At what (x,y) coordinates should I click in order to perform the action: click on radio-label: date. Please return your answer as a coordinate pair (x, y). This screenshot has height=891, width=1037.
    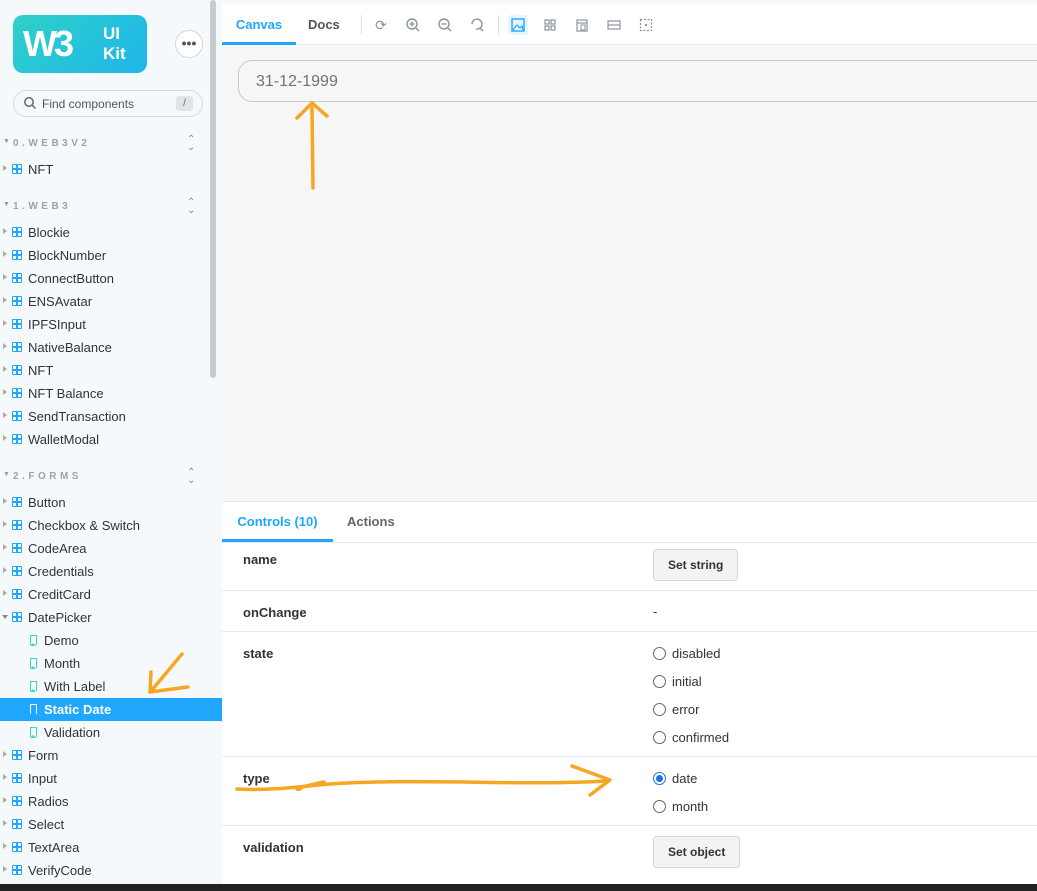
    Looking at the image, I should click on (685, 778).